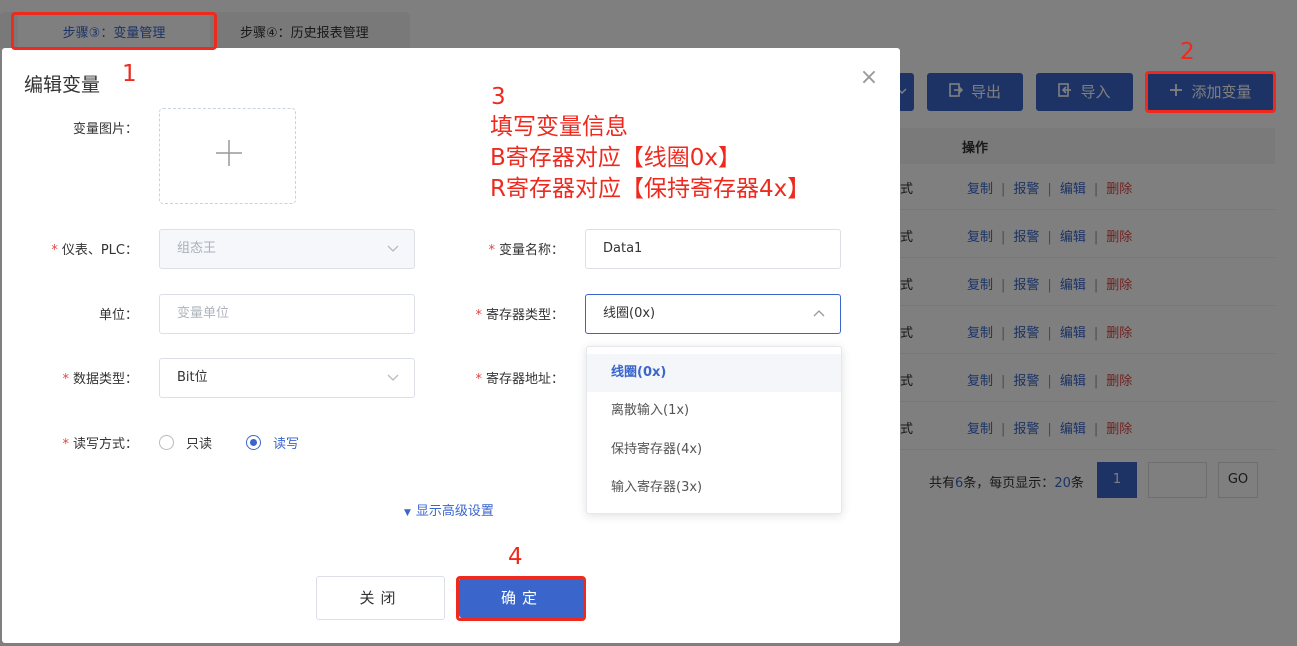  I want to click on annotation-line-r-register: R寄存器对应【保持寄存器4x】, so click(650, 189).